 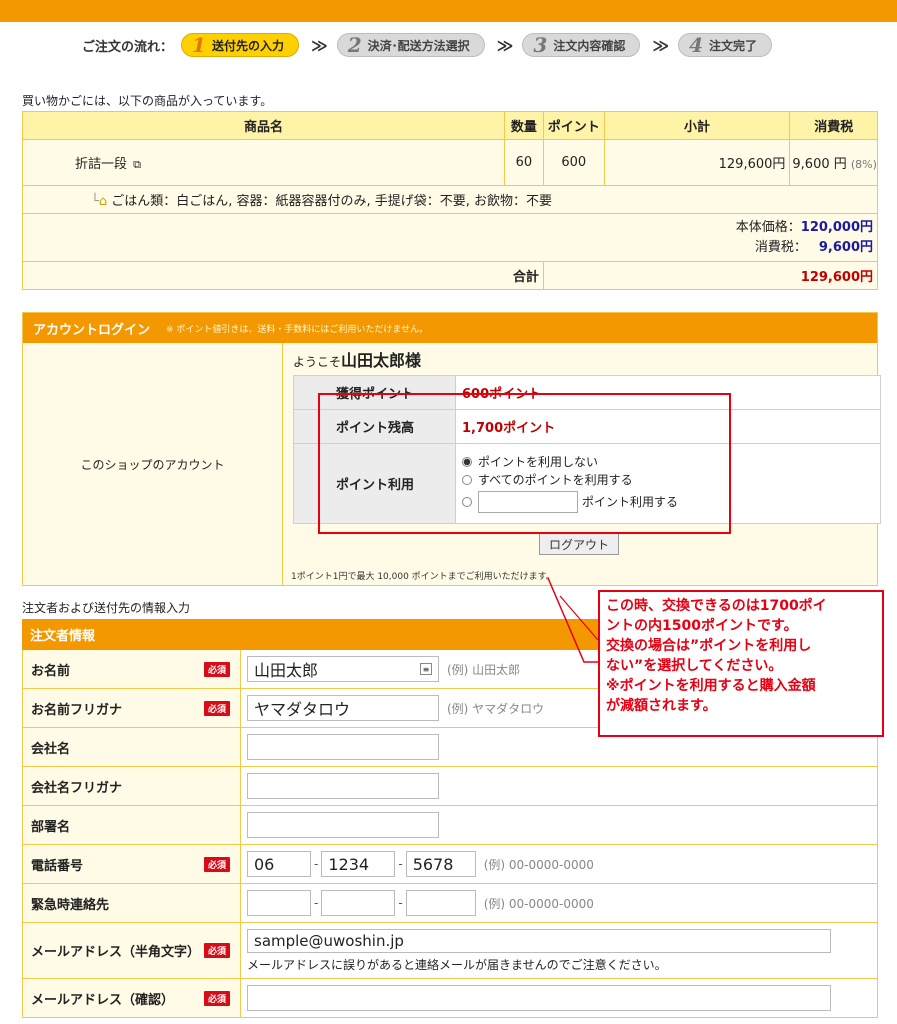 What do you see at coordinates (450, 786) in the screenshot?
I see `company-kana-row: 会社名フリガナ` at bounding box center [450, 786].